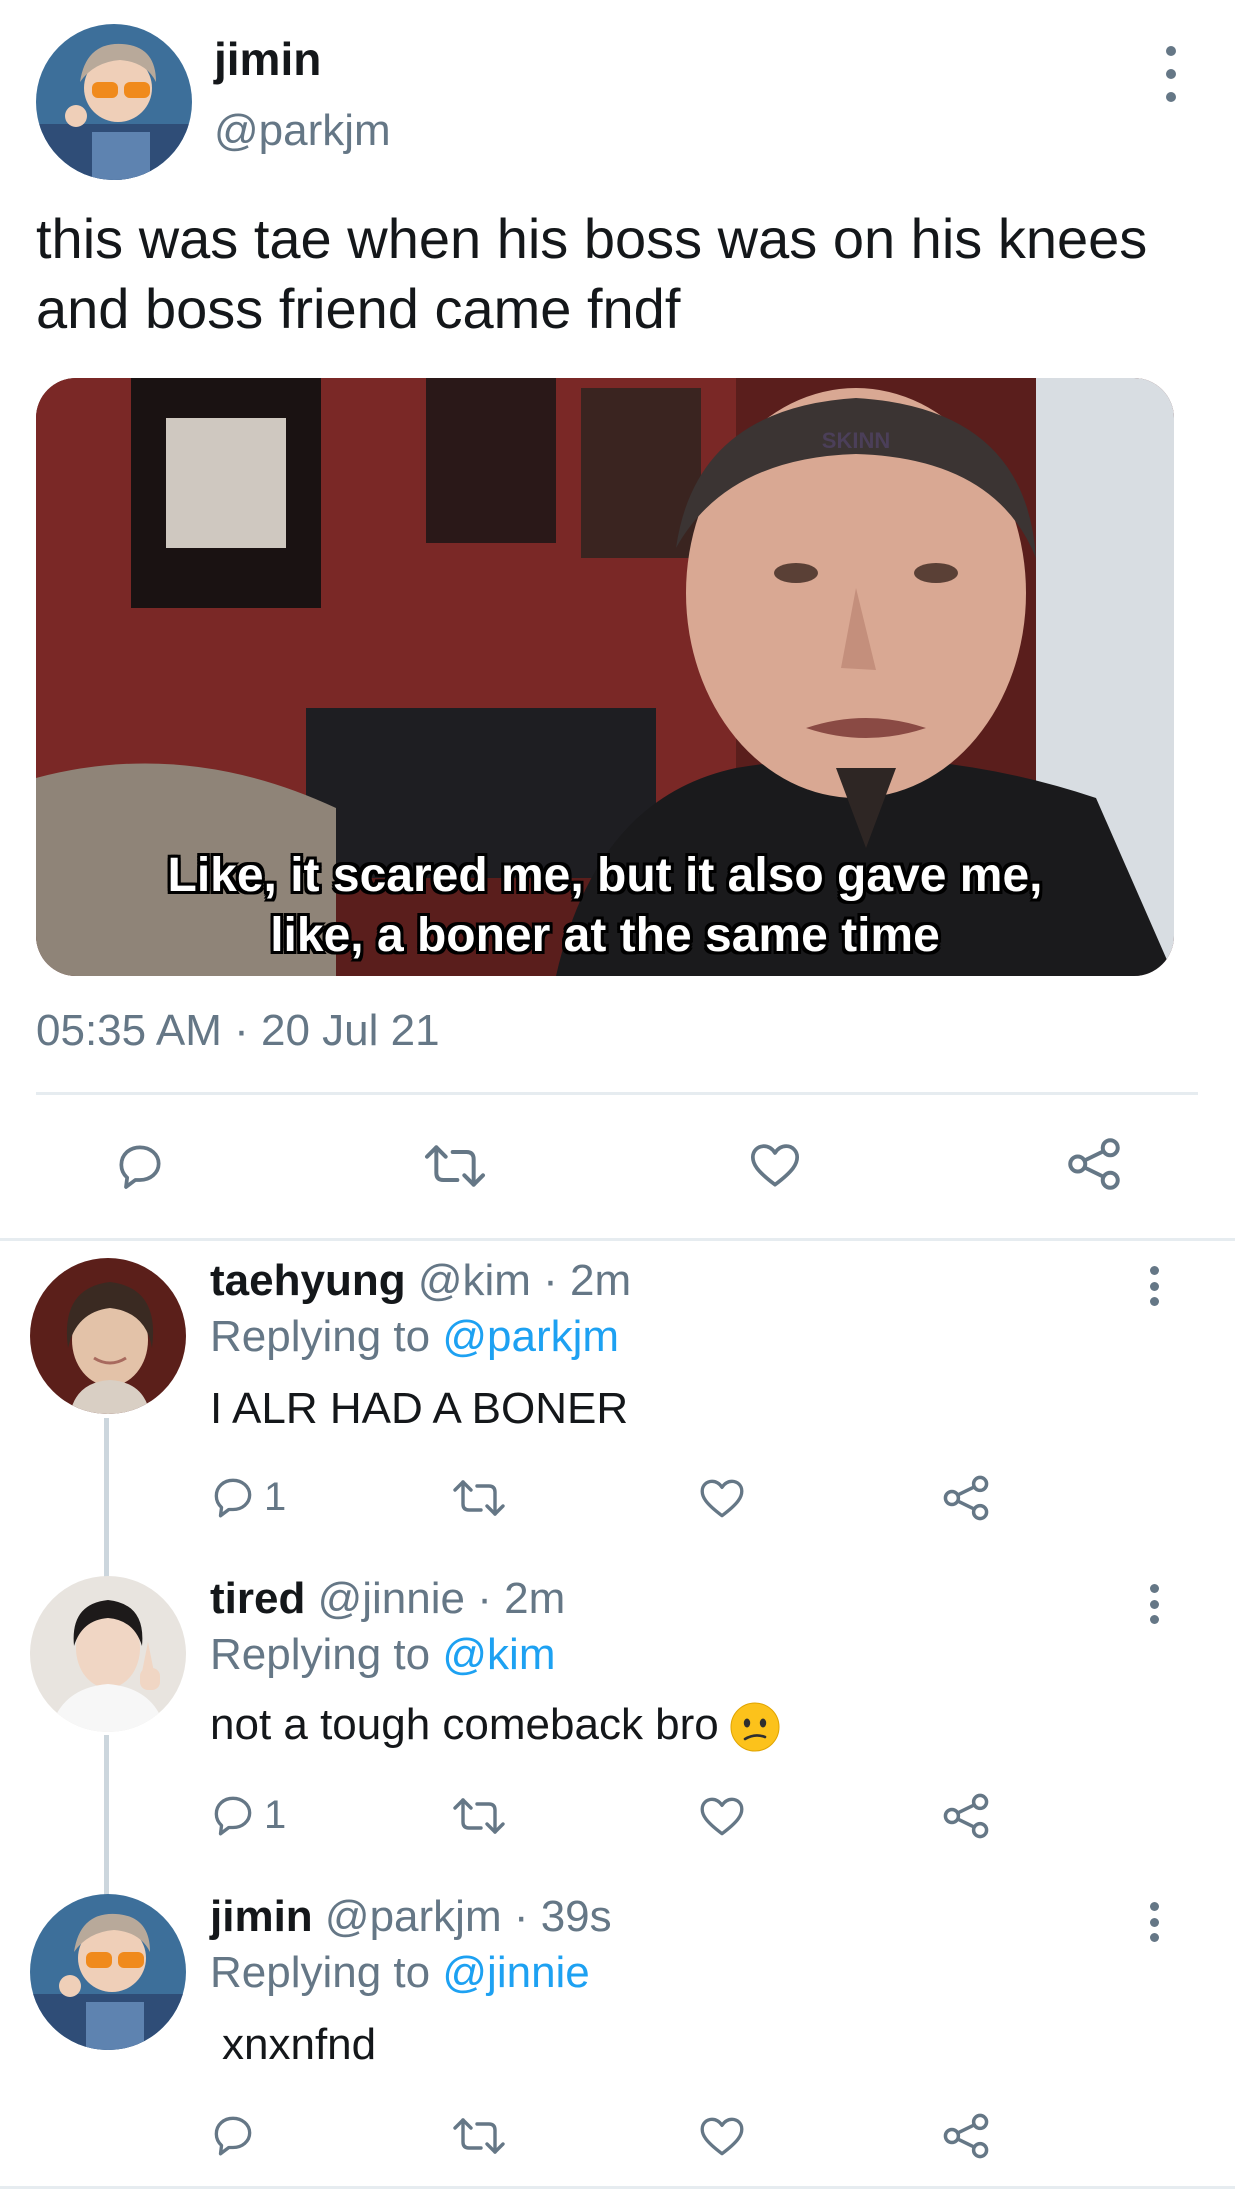 This screenshot has height=2212, width=1235. I want to click on reply-text: xnxnfnd, so click(299, 2044).